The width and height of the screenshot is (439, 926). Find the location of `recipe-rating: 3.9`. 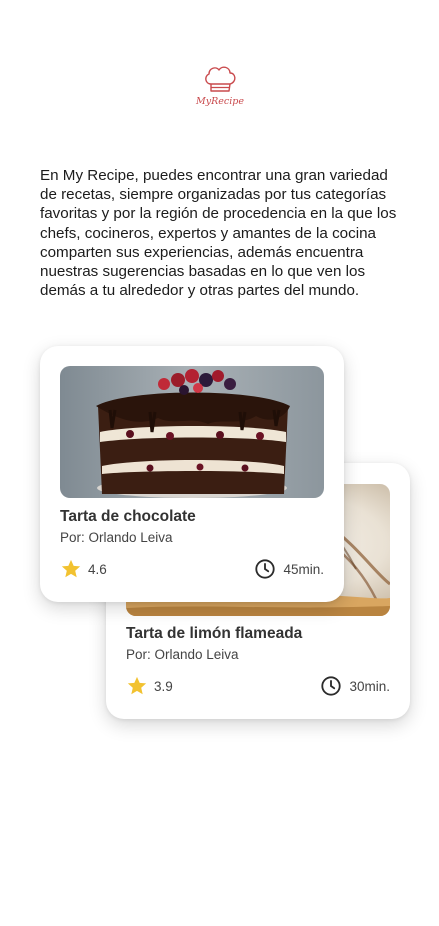

recipe-rating: 3.9 is located at coordinates (149, 686).